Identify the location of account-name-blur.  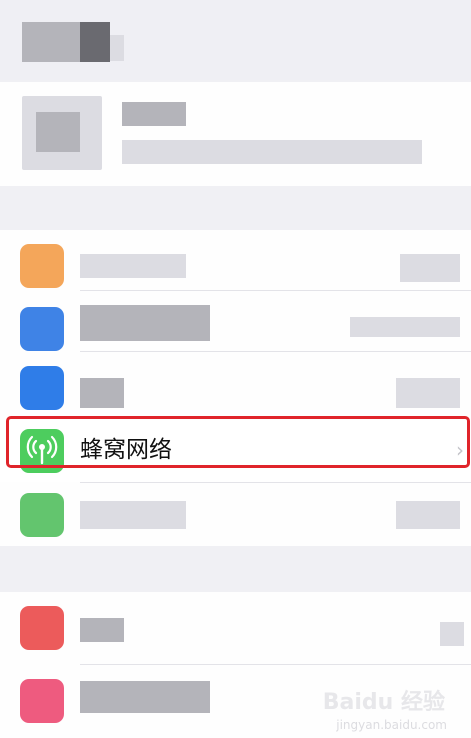
(154, 114).